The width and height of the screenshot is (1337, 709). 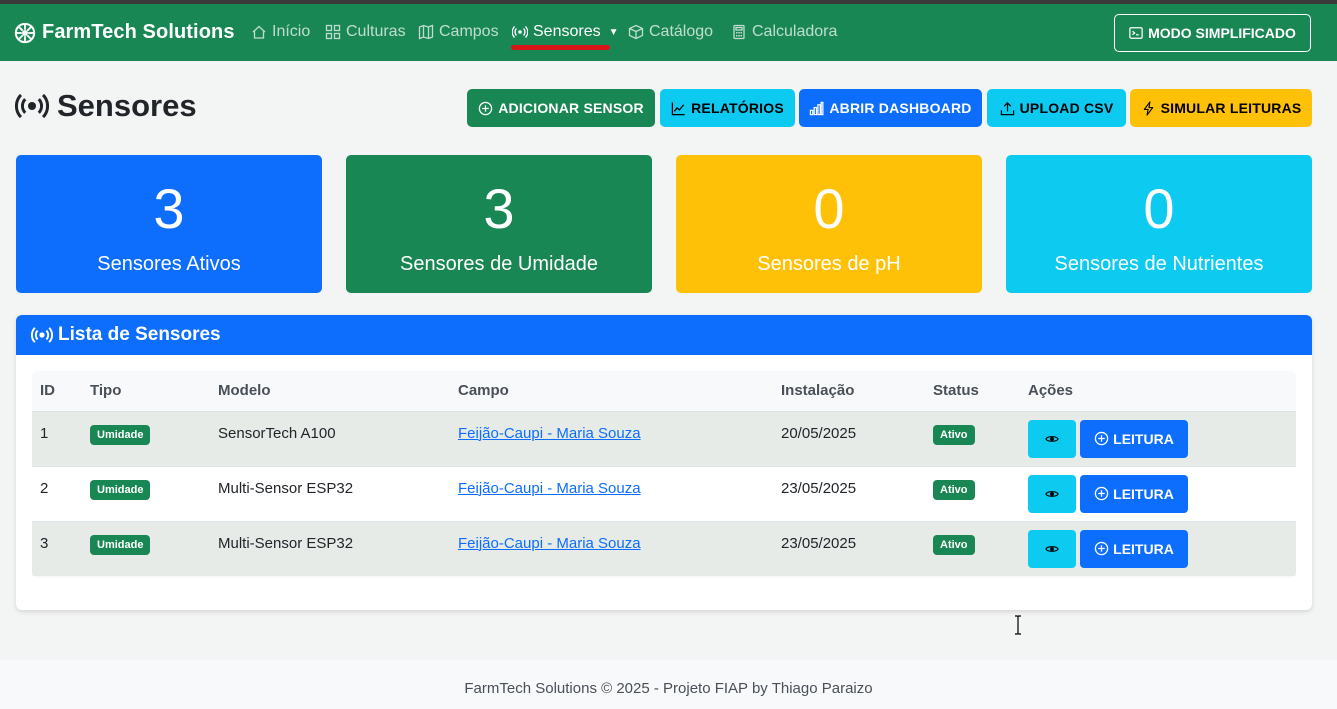 I want to click on nav-label: Início, so click(x=291, y=31).